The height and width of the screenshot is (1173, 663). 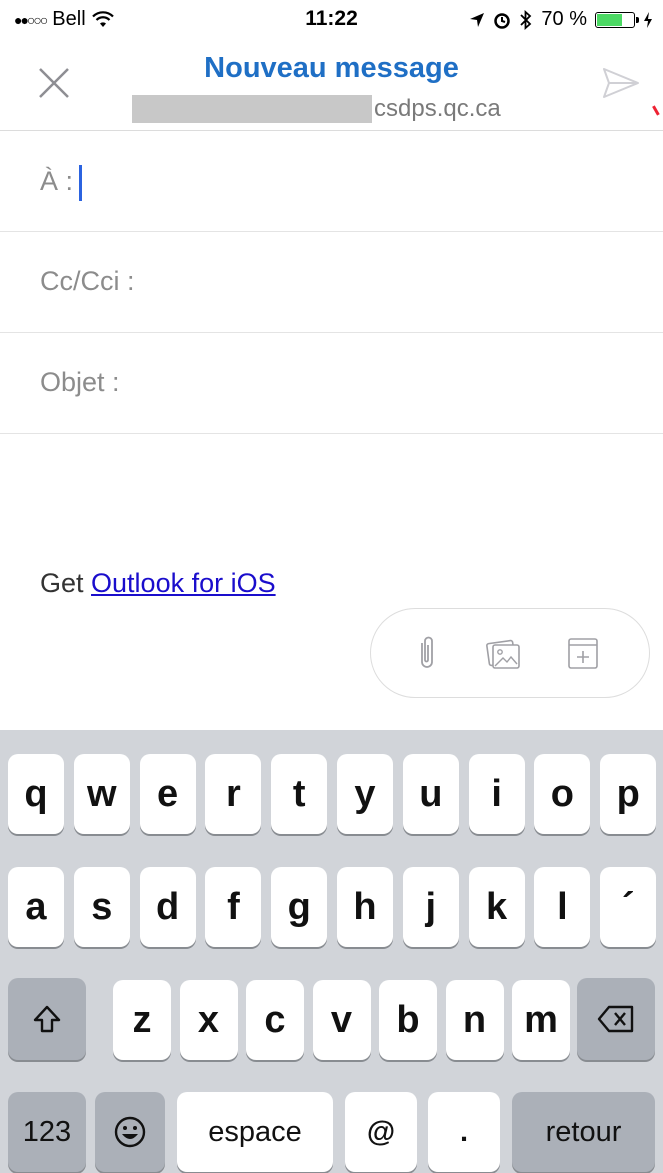 I want to click on status-bar: ●●○○○ Bell 11:22 70 %, so click(x=331, y=20).